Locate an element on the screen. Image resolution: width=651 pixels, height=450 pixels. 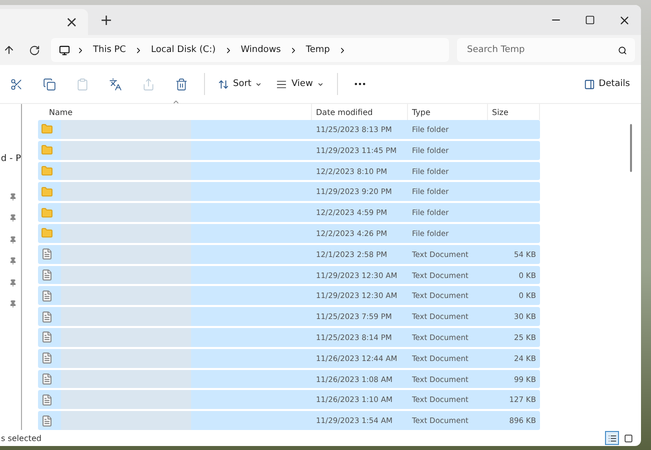
column-header: Type is located at coordinates (421, 112).